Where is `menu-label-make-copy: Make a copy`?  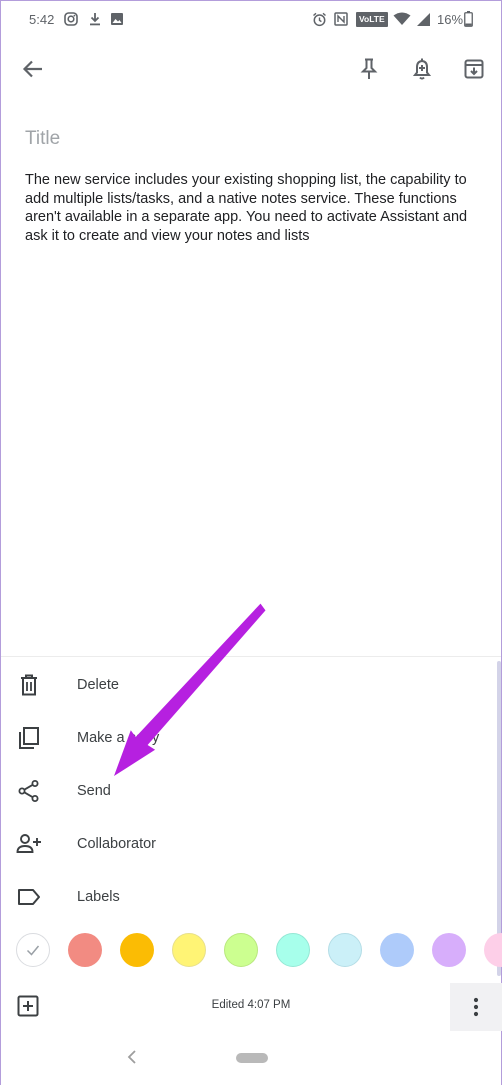 menu-label-make-copy: Make a copy is located at coordinates (118, 738).